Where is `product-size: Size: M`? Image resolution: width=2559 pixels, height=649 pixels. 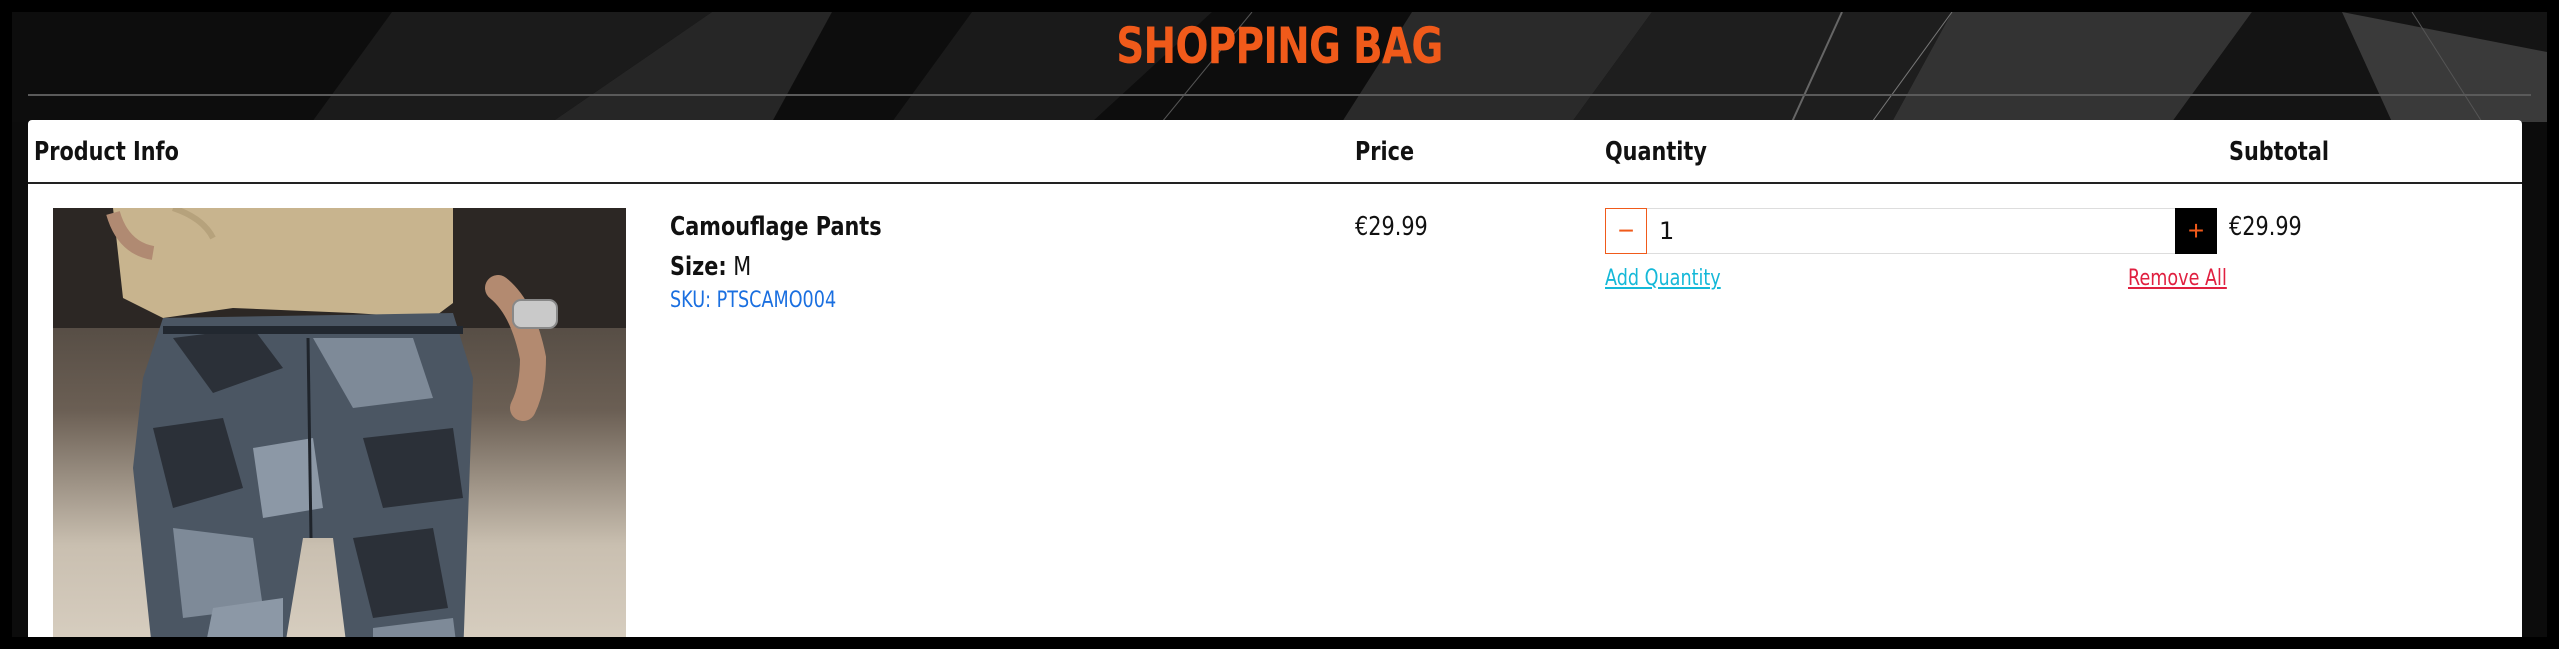
product-size: Size: M is located at coordinates (710, 267).